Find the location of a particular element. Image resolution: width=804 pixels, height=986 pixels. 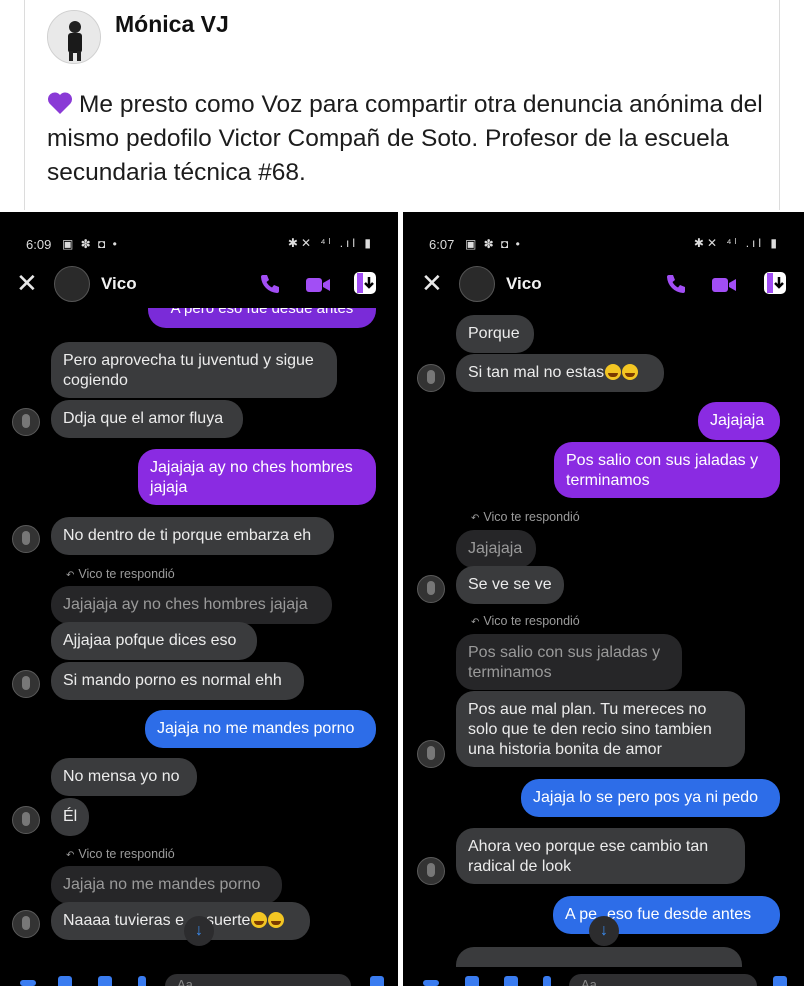

author-name: Mónica VJ is located at coordinates (172, 24).